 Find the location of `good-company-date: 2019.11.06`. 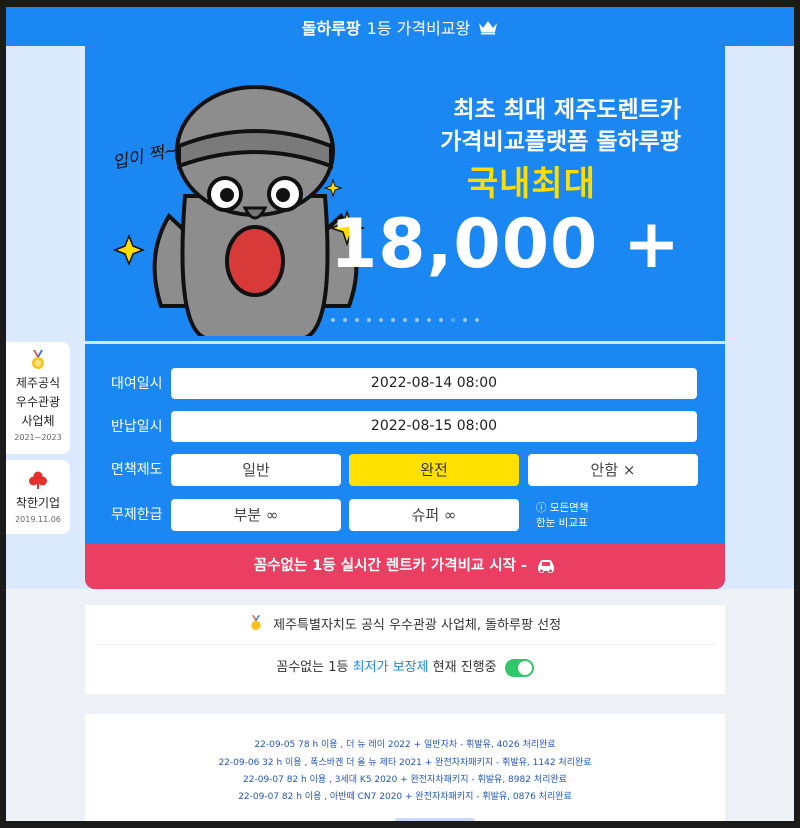

good-company-date: 2019.11.06 is located at coordinates (38, 519).